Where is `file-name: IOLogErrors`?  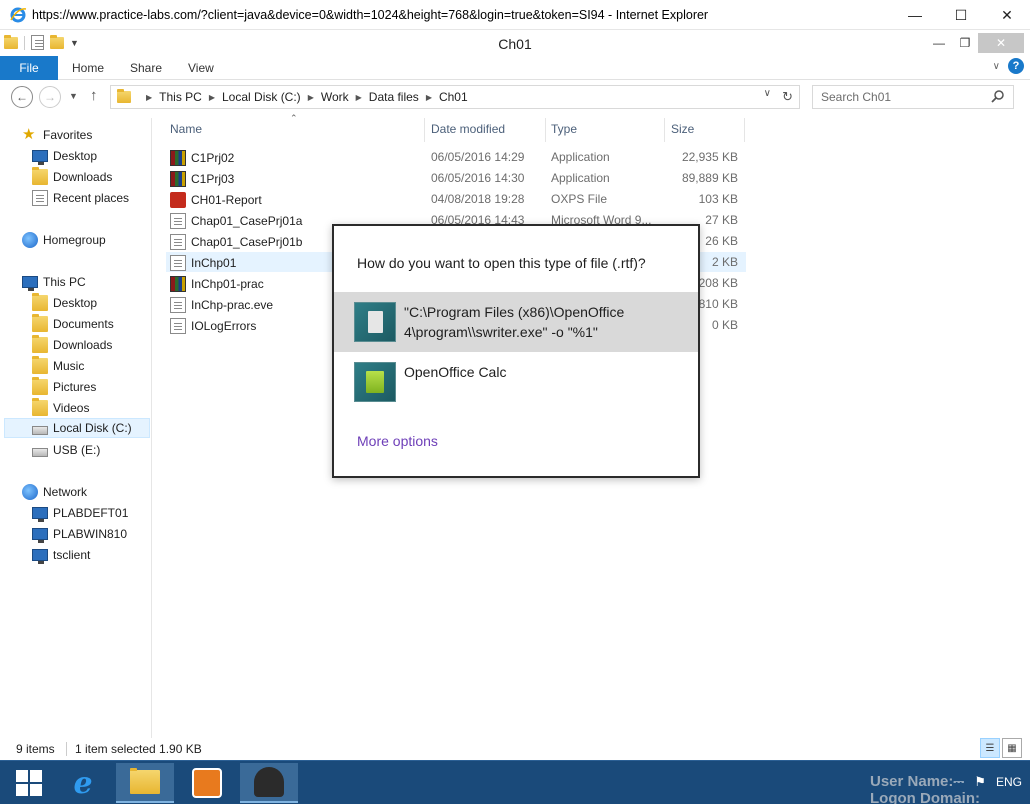 file-name: IOLogErrors is located at coordinates (224, 326).